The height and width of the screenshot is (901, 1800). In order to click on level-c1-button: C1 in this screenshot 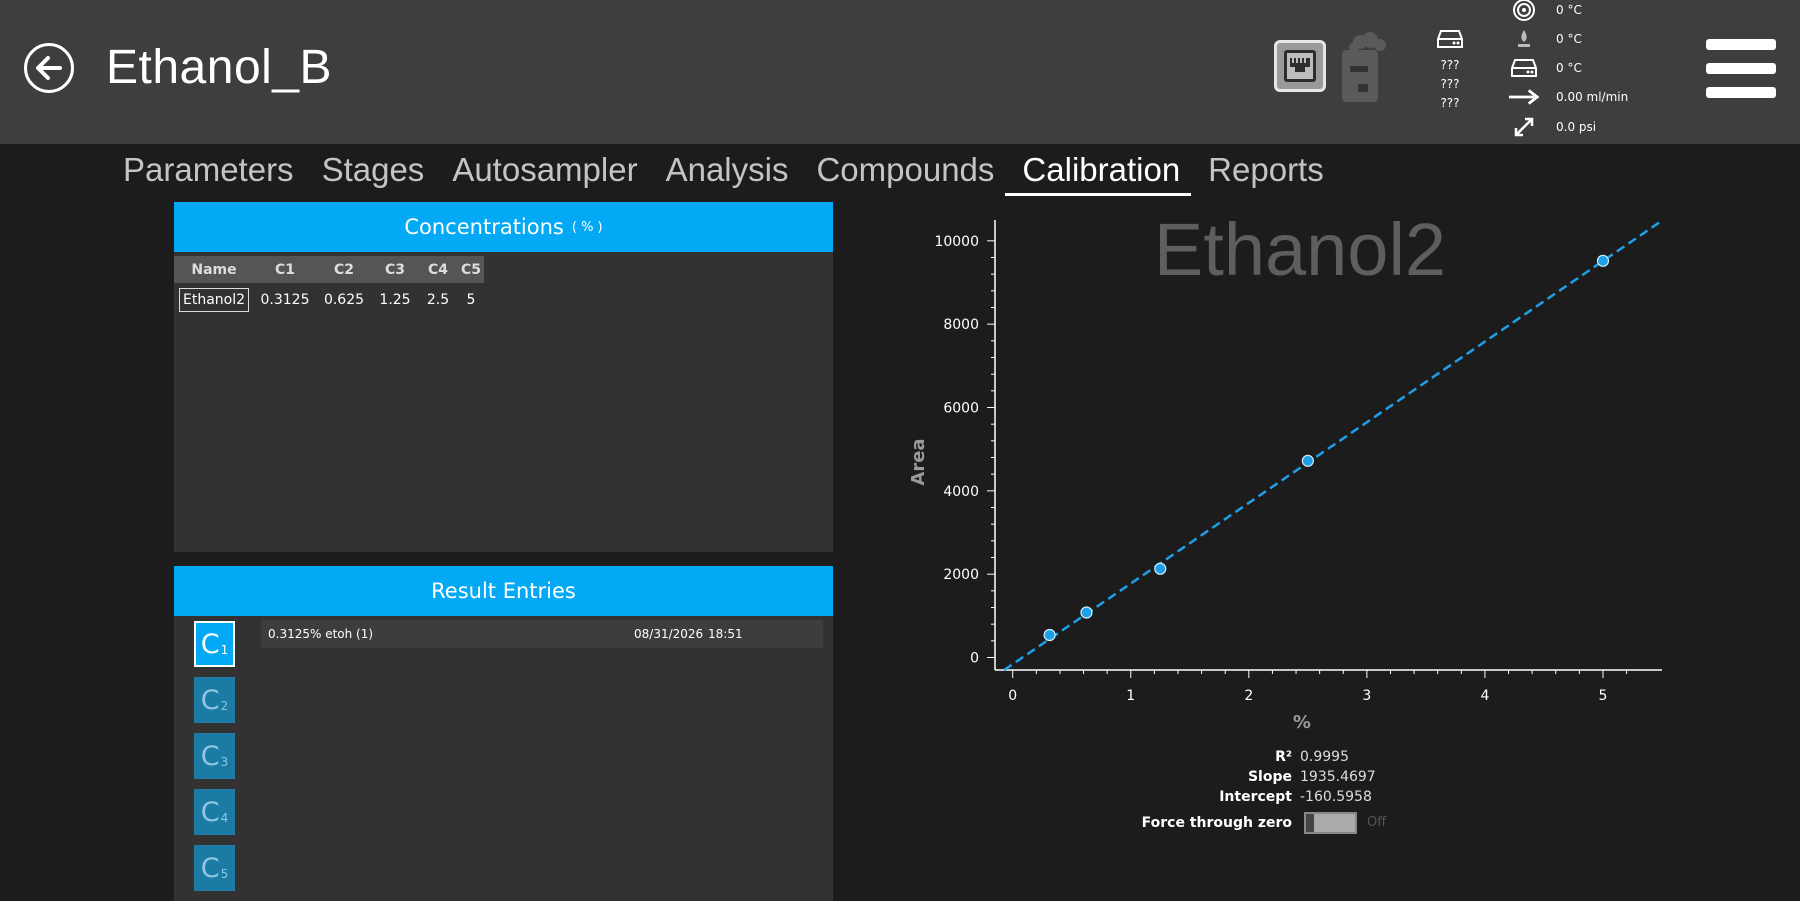, I will do `click(214, 644)`.